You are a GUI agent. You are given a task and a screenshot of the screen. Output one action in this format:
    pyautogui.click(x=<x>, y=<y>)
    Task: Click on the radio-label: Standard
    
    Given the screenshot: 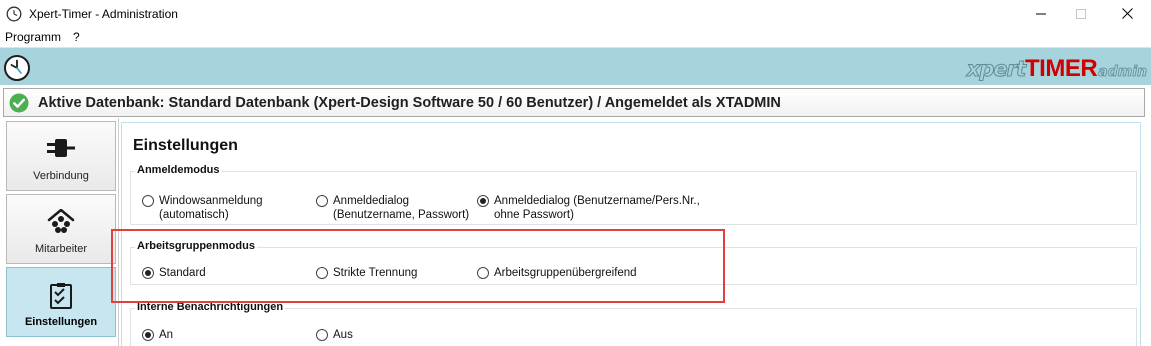 What is the action you would take?
    pyautogui.click(x=182, y=273)
    